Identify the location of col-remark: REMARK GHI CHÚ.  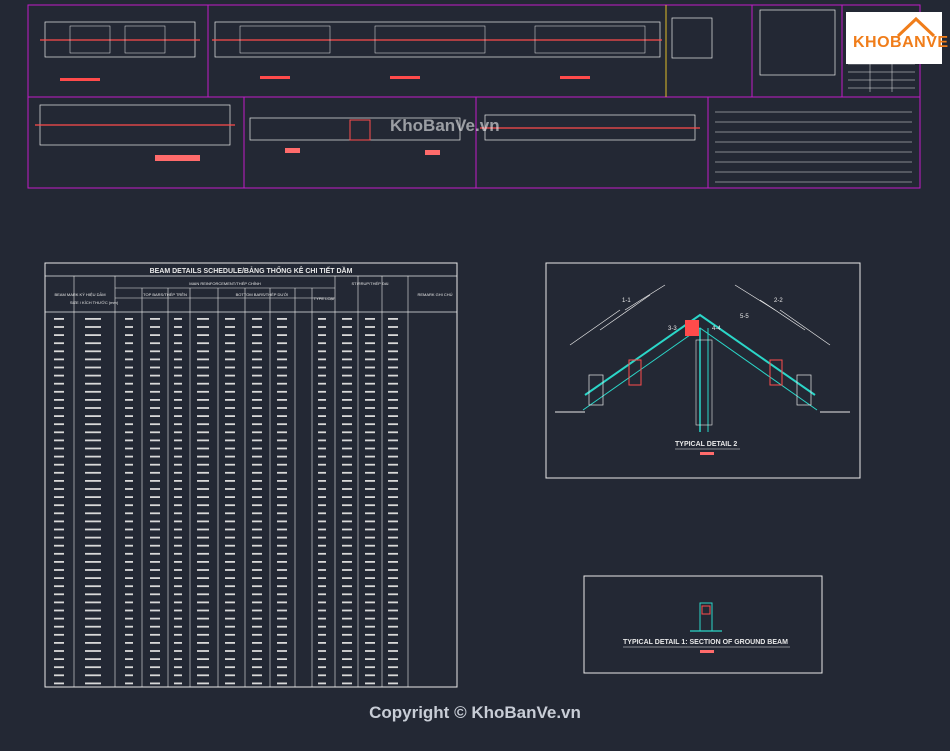
(434, 294).